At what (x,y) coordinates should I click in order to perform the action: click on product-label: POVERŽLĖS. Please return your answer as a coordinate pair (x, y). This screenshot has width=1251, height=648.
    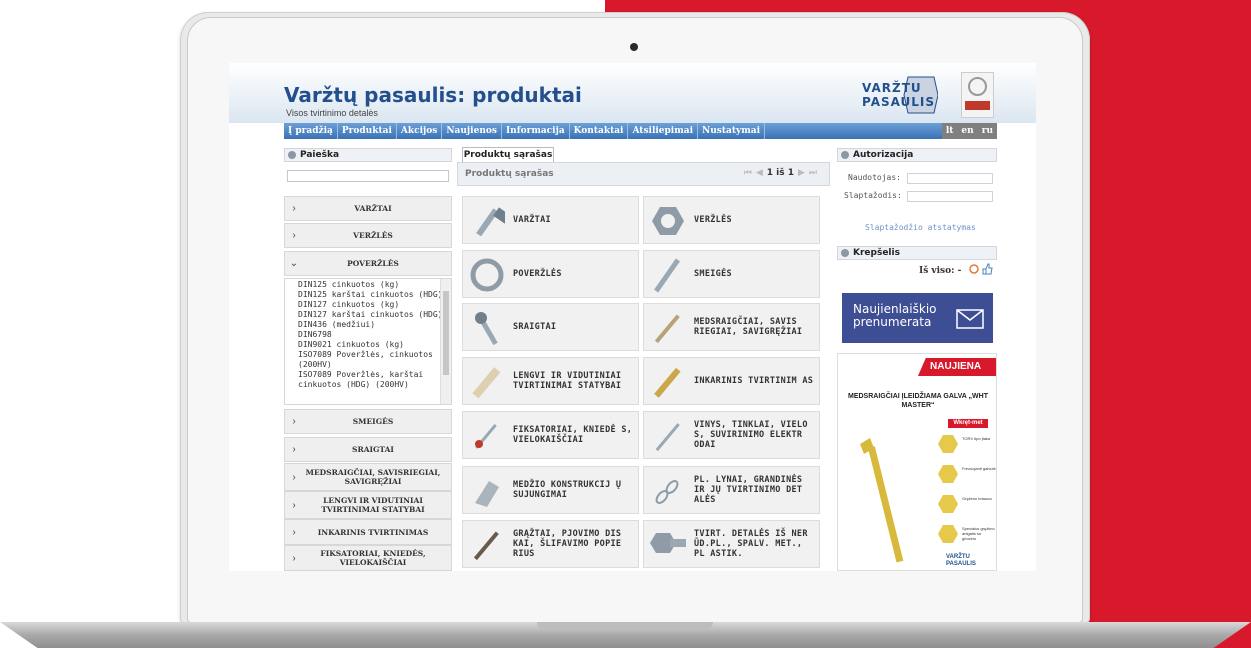
    Looking at the image, I should click on (537, 274).